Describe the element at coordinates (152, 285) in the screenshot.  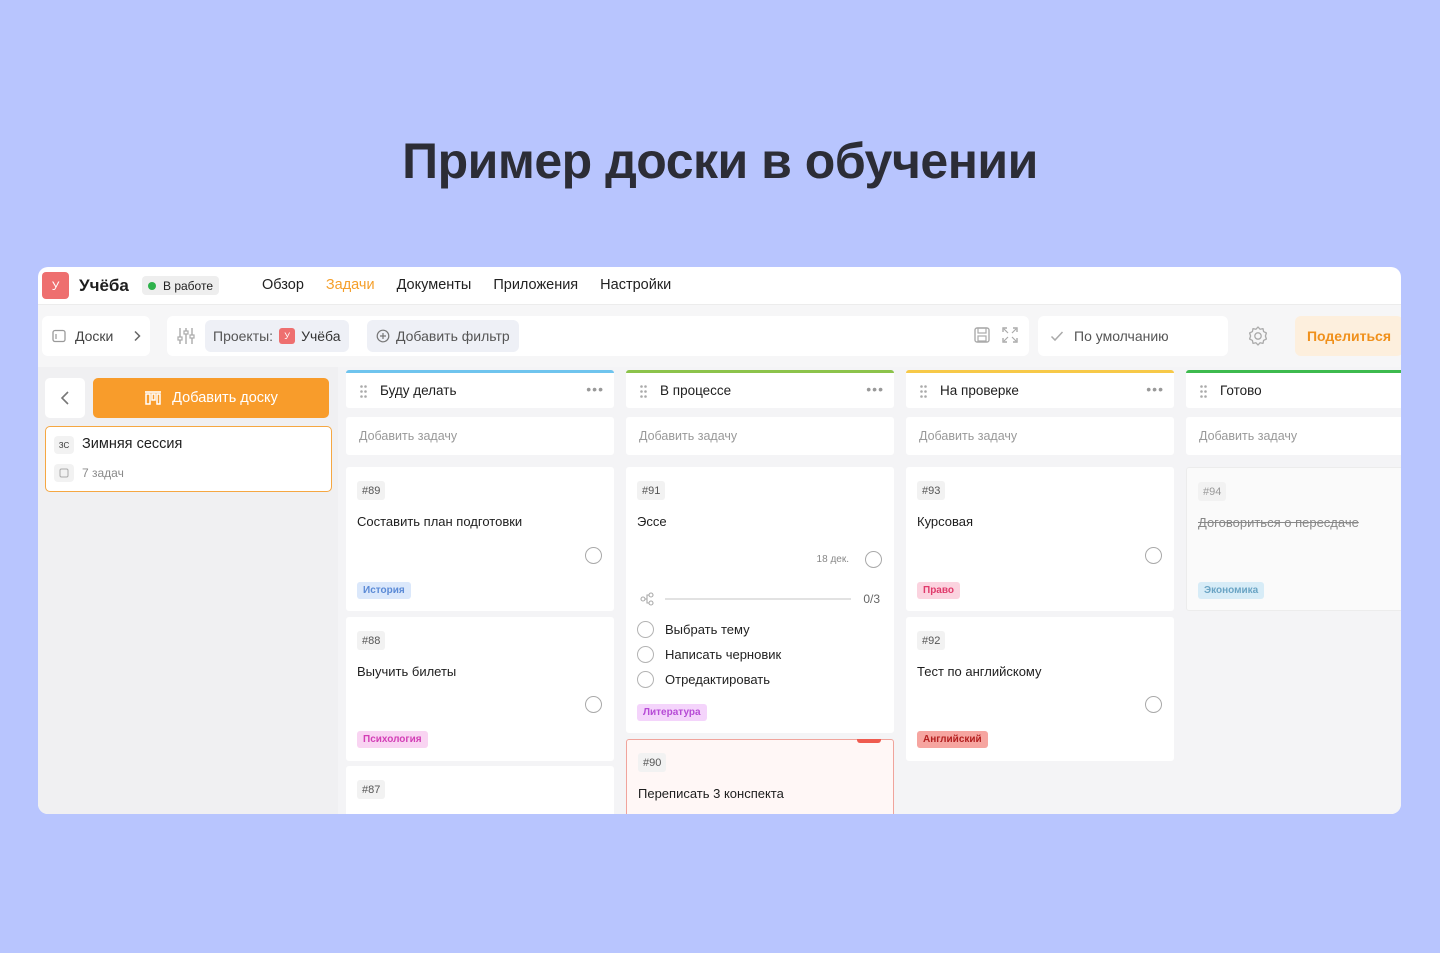
I see `status-dot-icon` at that location.